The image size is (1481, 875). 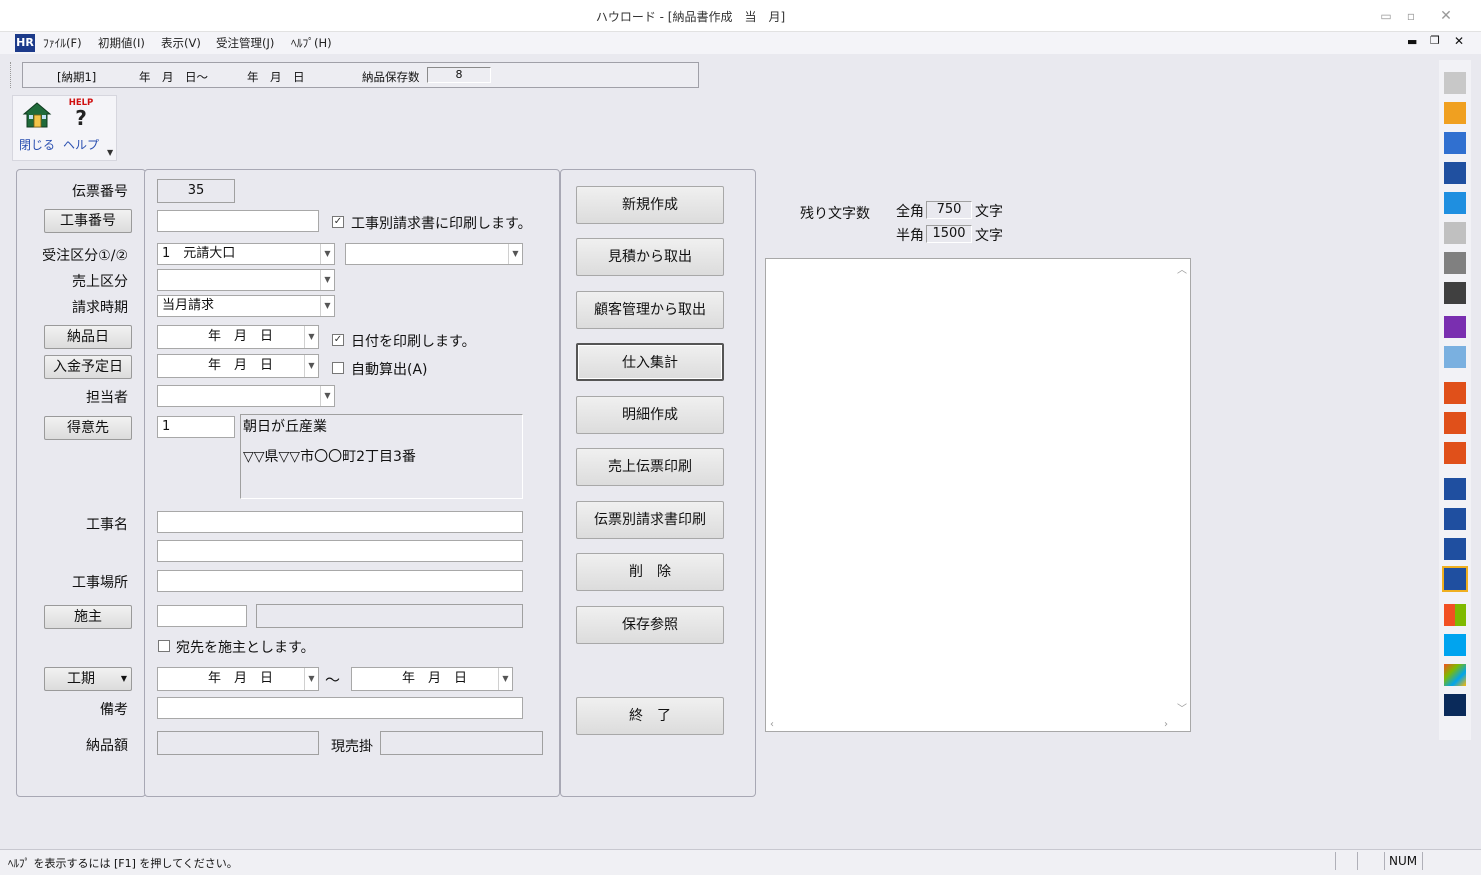 What do you see at coordinates (1459, 41) in the screenshot?
I see `mdi-close-button: ✕` at bounding box center [1459, 41].